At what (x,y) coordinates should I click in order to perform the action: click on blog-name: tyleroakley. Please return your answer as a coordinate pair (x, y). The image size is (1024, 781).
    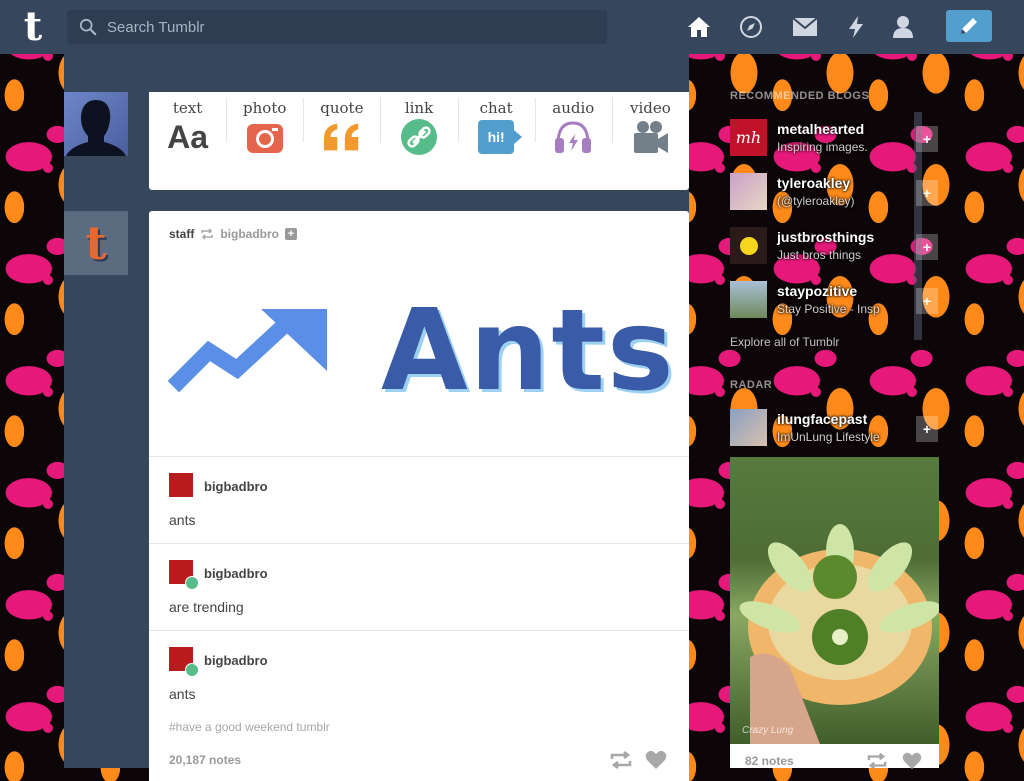
    Looking at the image, I should click on (813, 183).